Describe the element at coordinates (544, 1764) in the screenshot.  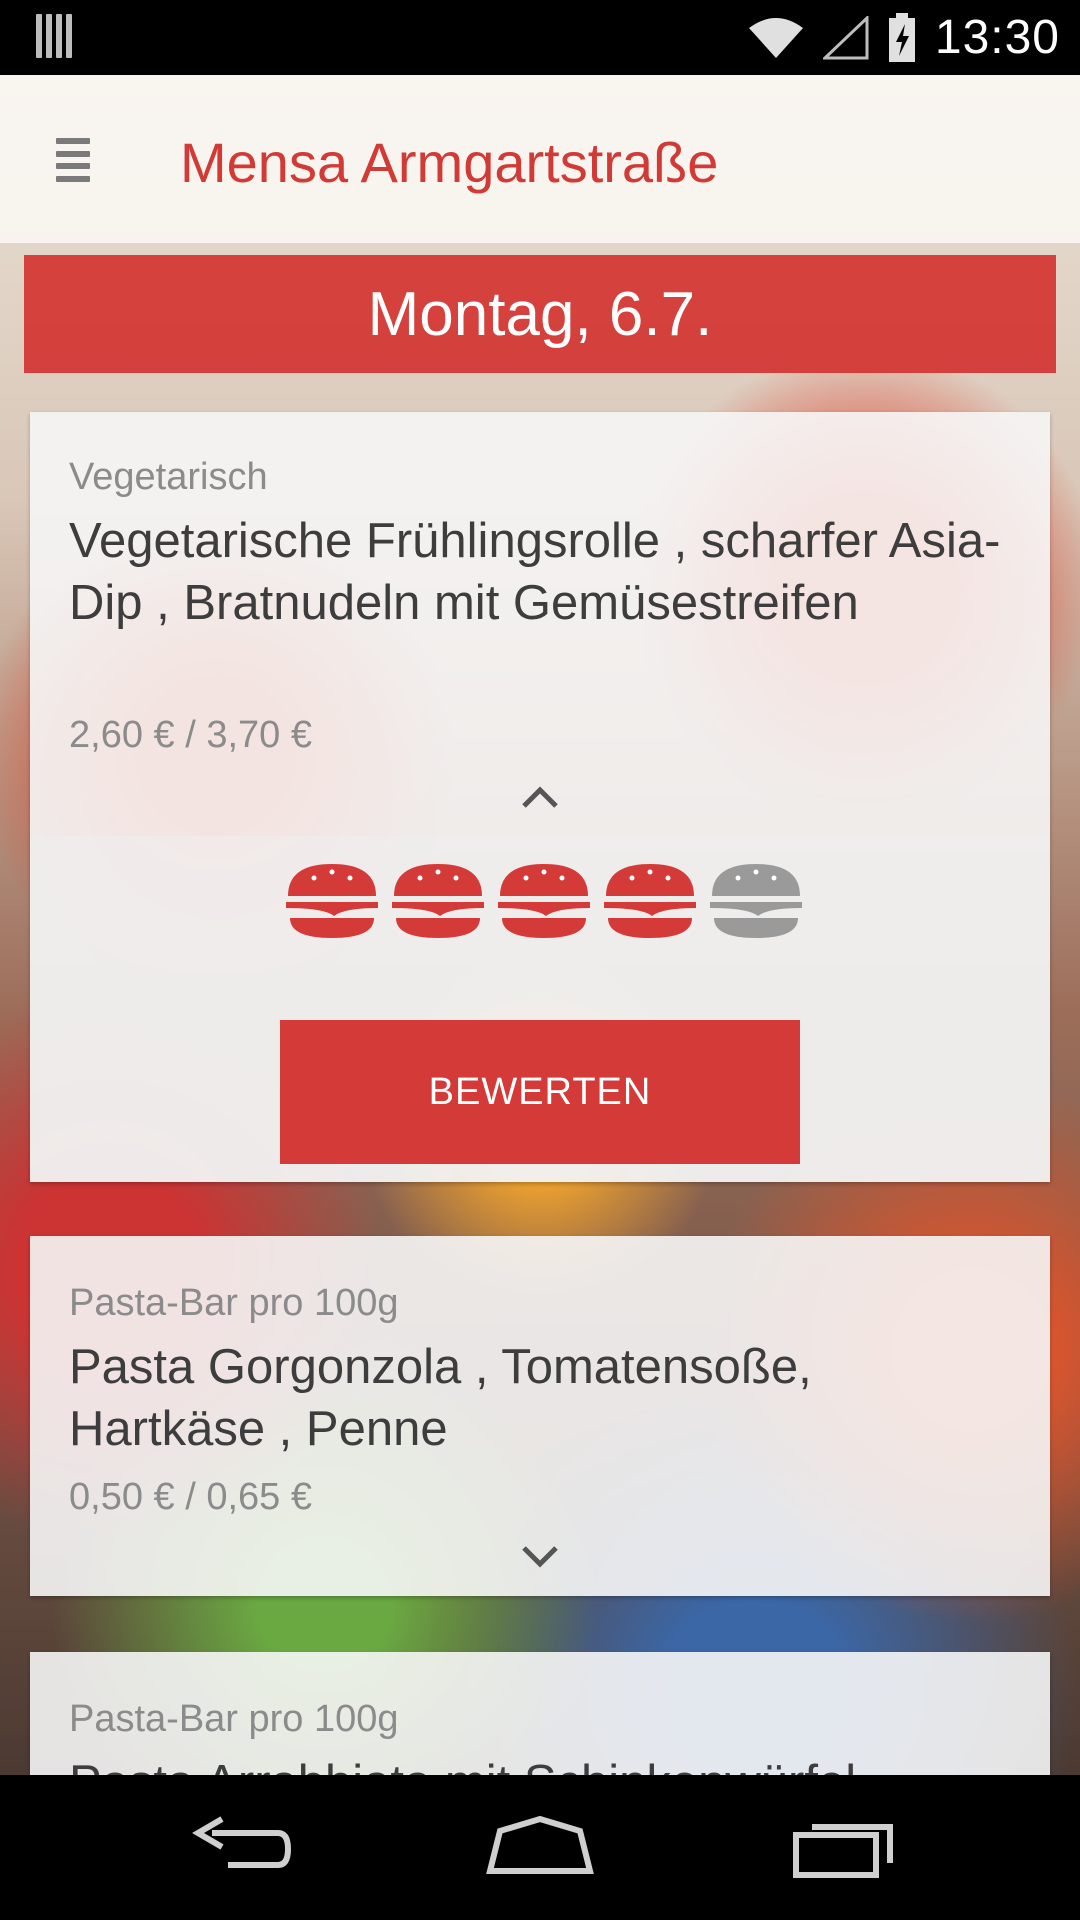
I see `meal-name: Pasta Arrabbiata mit Schinkenwürfel` at that location.